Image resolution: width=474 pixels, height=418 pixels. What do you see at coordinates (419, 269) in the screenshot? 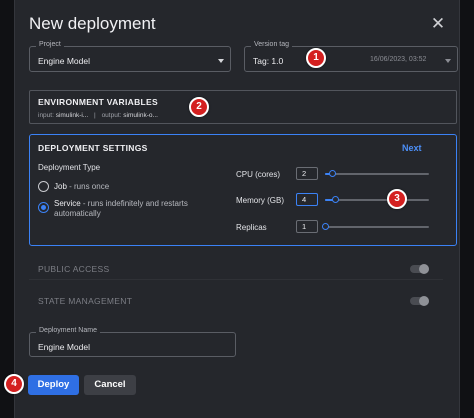
I see `public-access-toggle` at bounding box center [419, 269].